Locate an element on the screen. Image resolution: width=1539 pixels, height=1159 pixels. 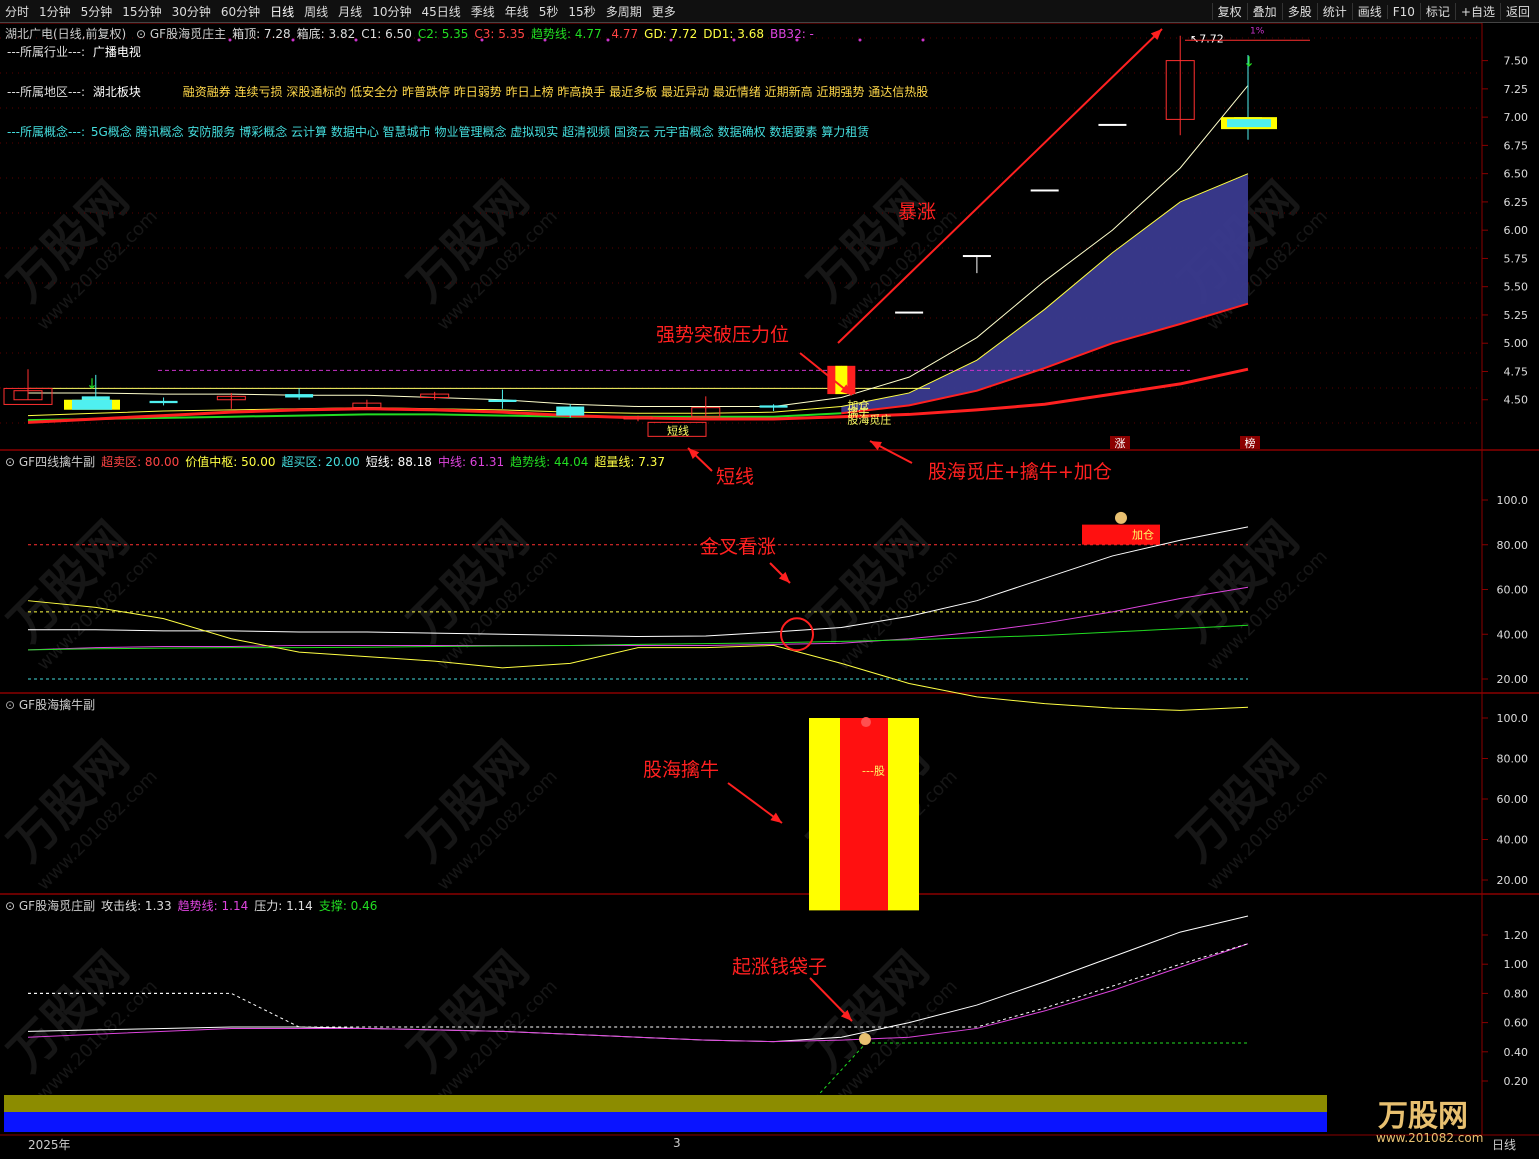
p2-label-3: 40.00 is located at coordinates (1513, 634).